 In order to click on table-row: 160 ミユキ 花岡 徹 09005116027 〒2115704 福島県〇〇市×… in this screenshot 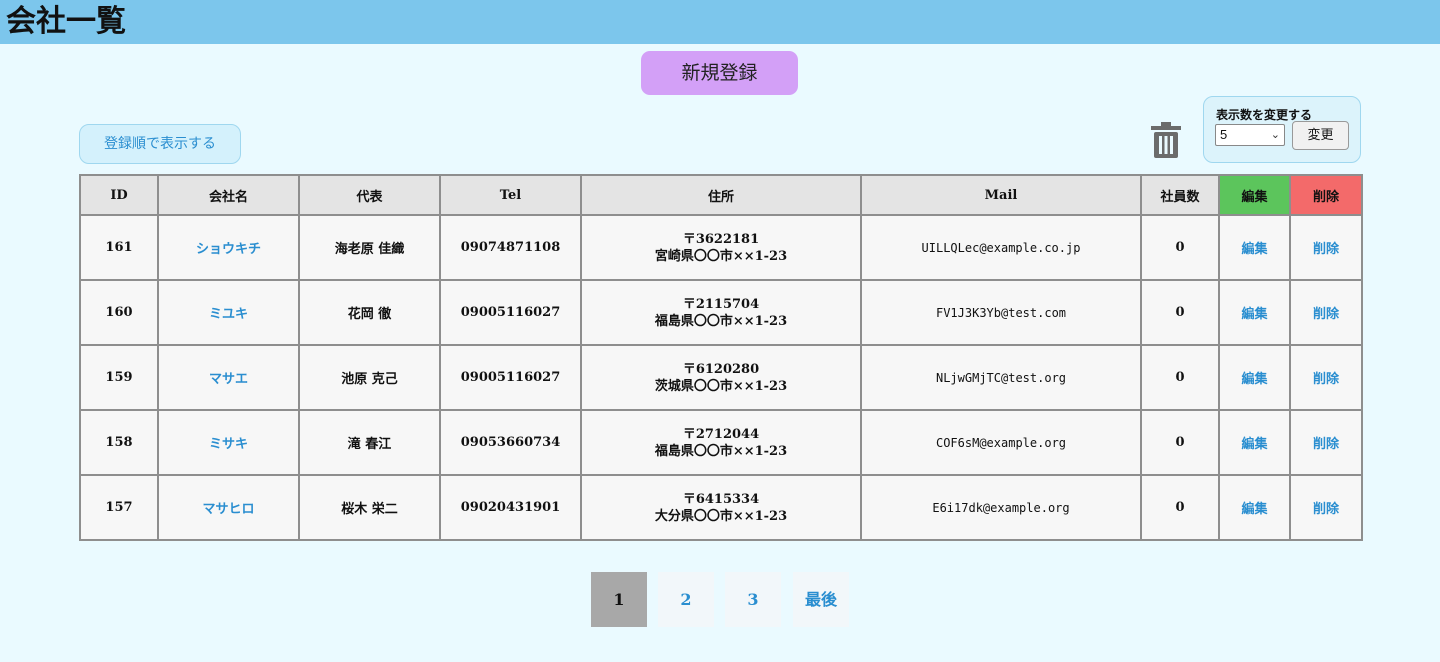, I will do `click(721, 312)`.